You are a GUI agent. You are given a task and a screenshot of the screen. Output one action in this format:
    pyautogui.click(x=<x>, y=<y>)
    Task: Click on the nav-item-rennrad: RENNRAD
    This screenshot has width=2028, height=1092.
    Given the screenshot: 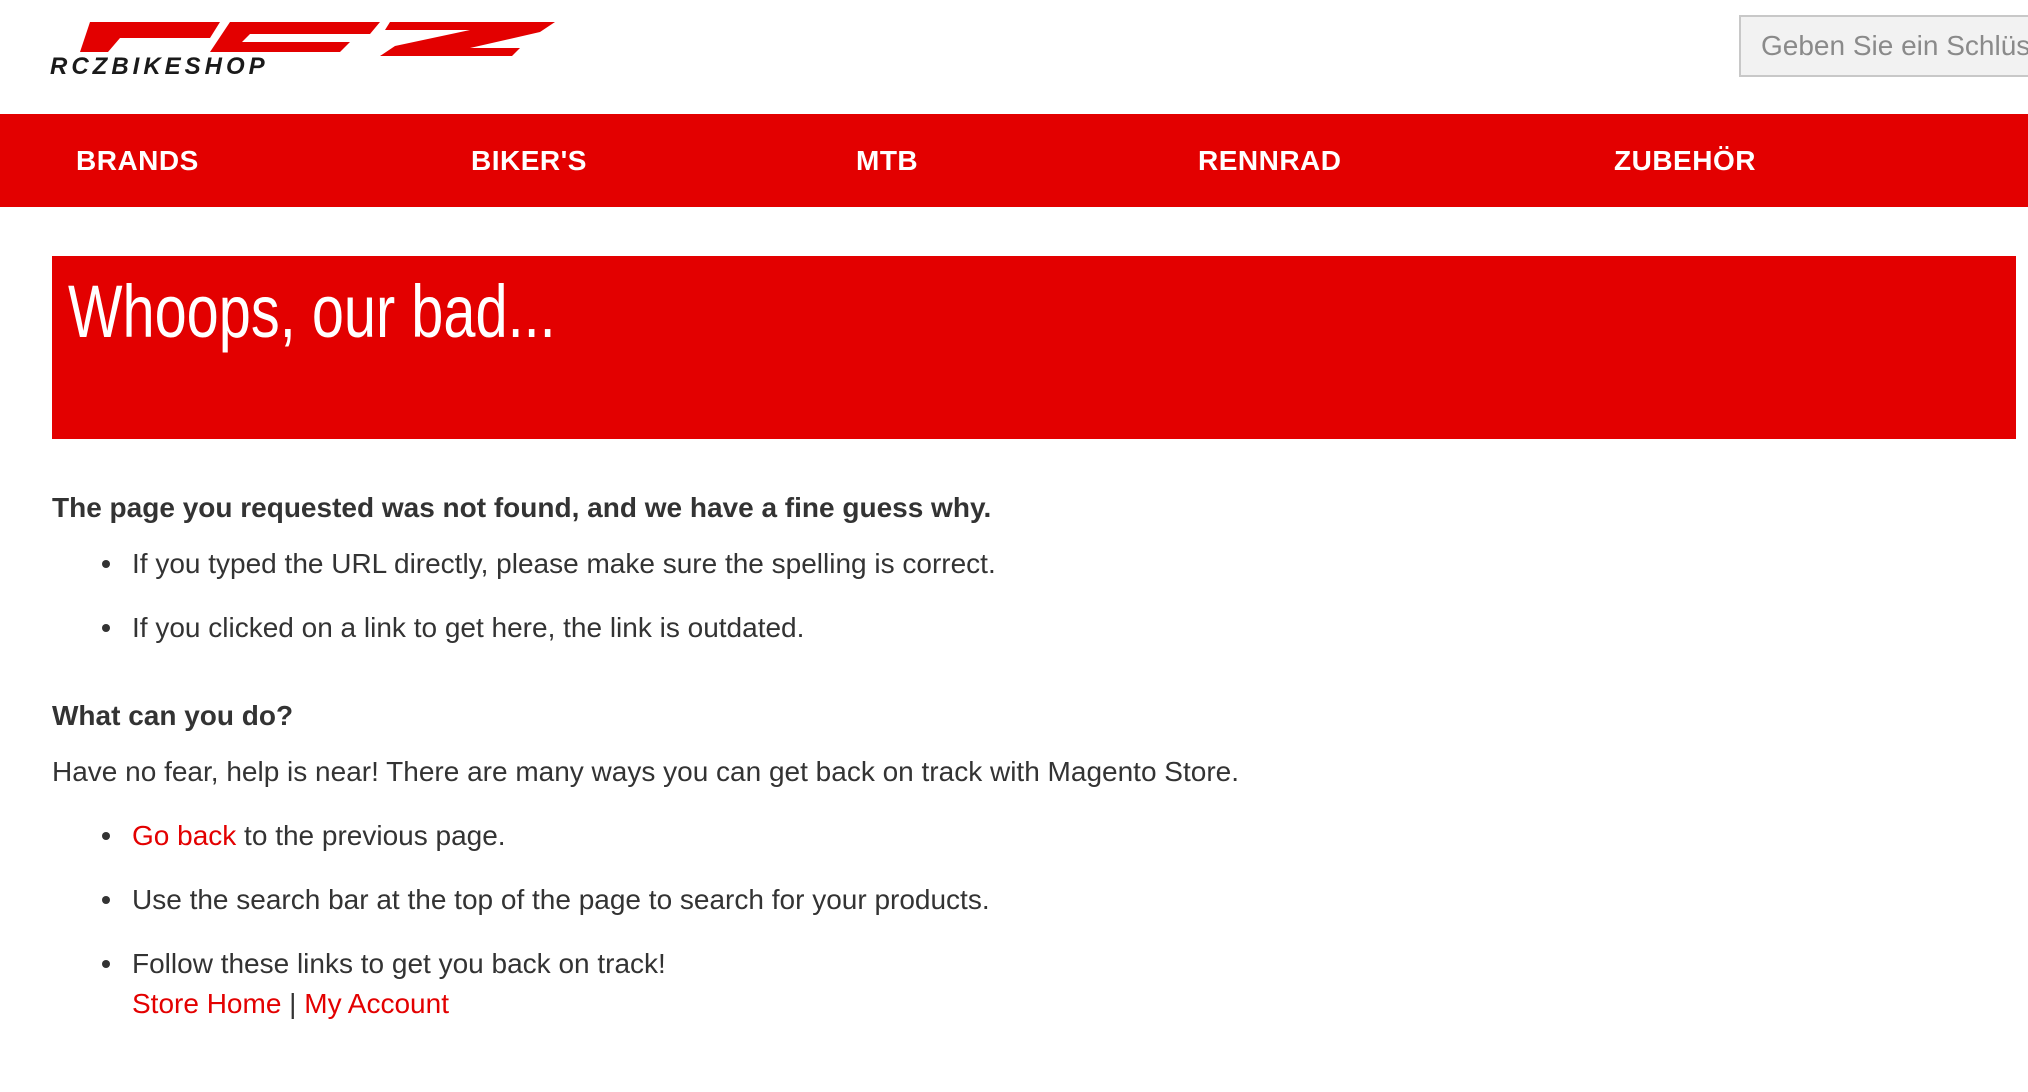 What is the action you would take?
    pyautogui.click(x=1270, y=160)
    